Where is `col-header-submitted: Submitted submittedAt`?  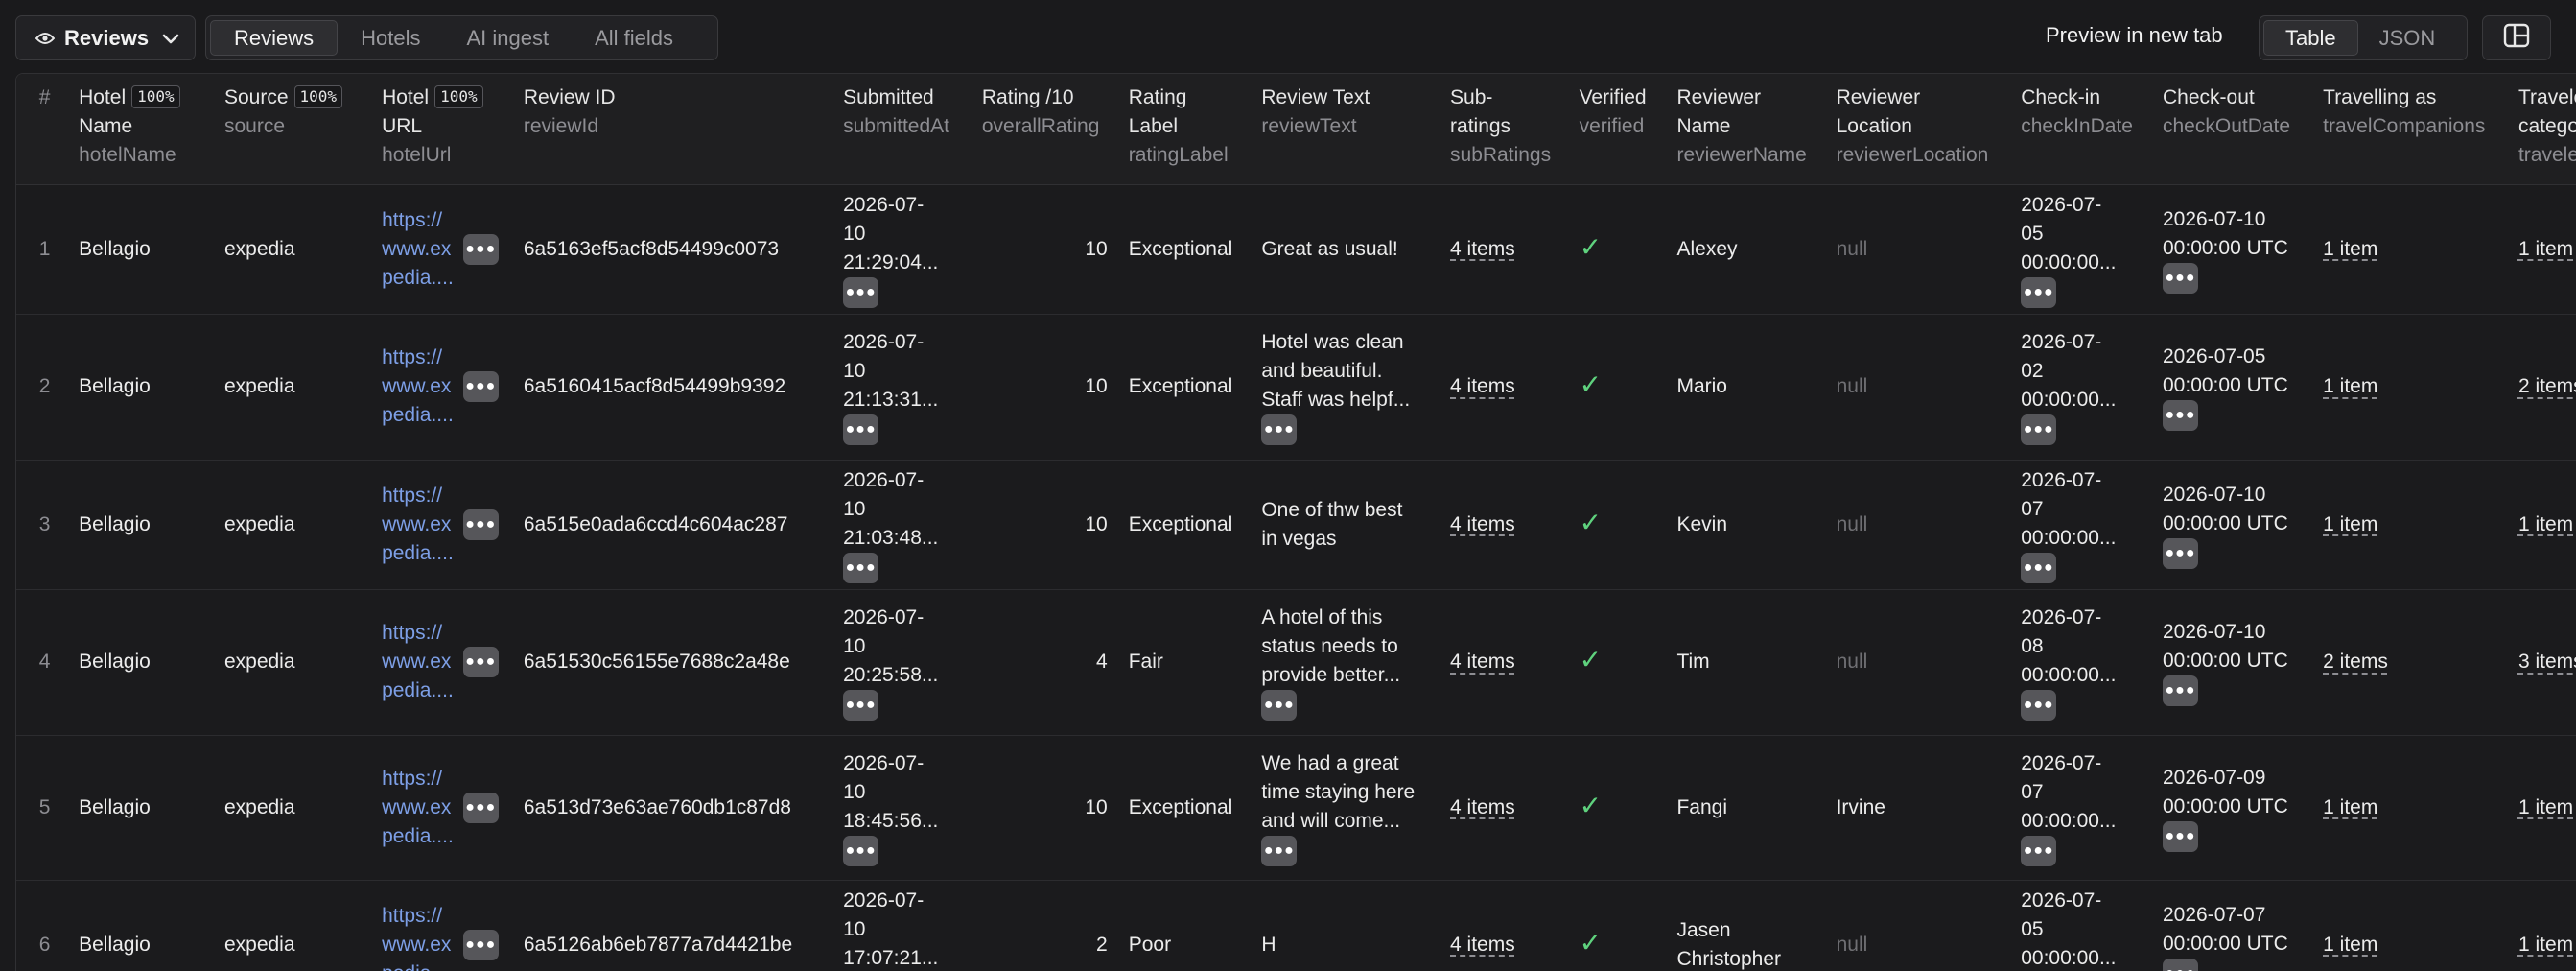 col-header-submitted: Submitted submittedAt is located at coordinates (906, 129).